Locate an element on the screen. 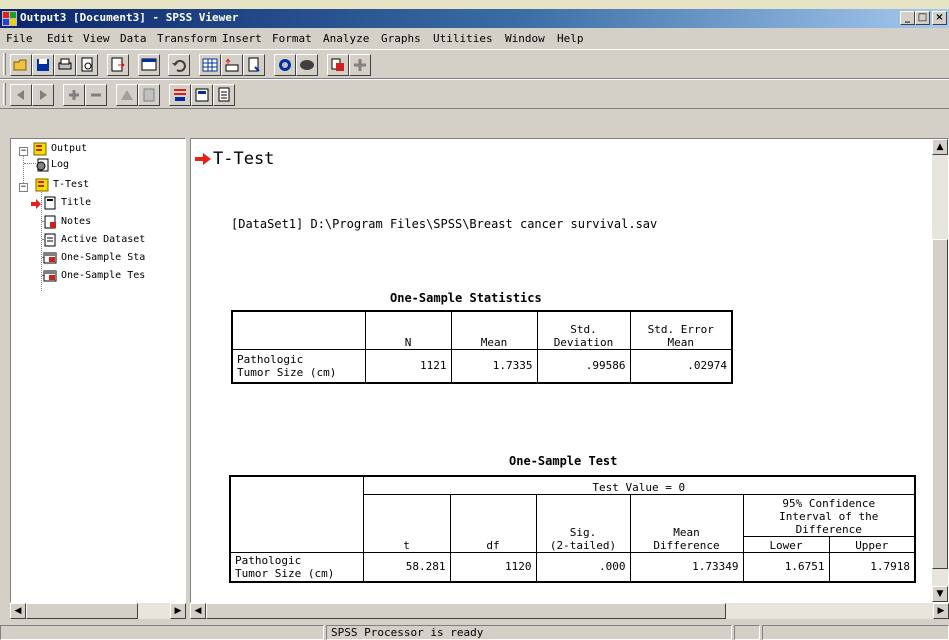 This screenshot has height=640, width=949. designate-window-button is located at coordinates (285, 65).